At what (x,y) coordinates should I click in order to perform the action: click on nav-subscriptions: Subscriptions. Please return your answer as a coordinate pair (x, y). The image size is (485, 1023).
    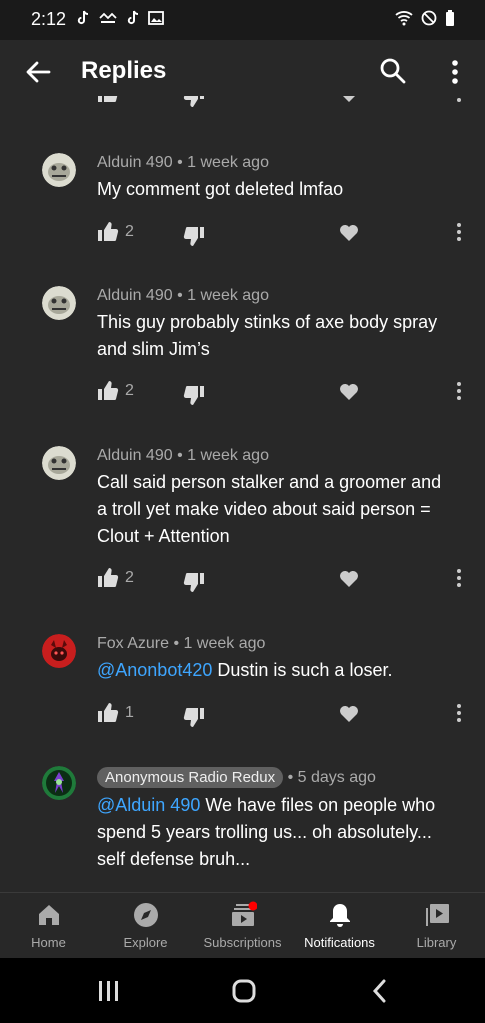
    Looking at the image, I should click on (242, 925).